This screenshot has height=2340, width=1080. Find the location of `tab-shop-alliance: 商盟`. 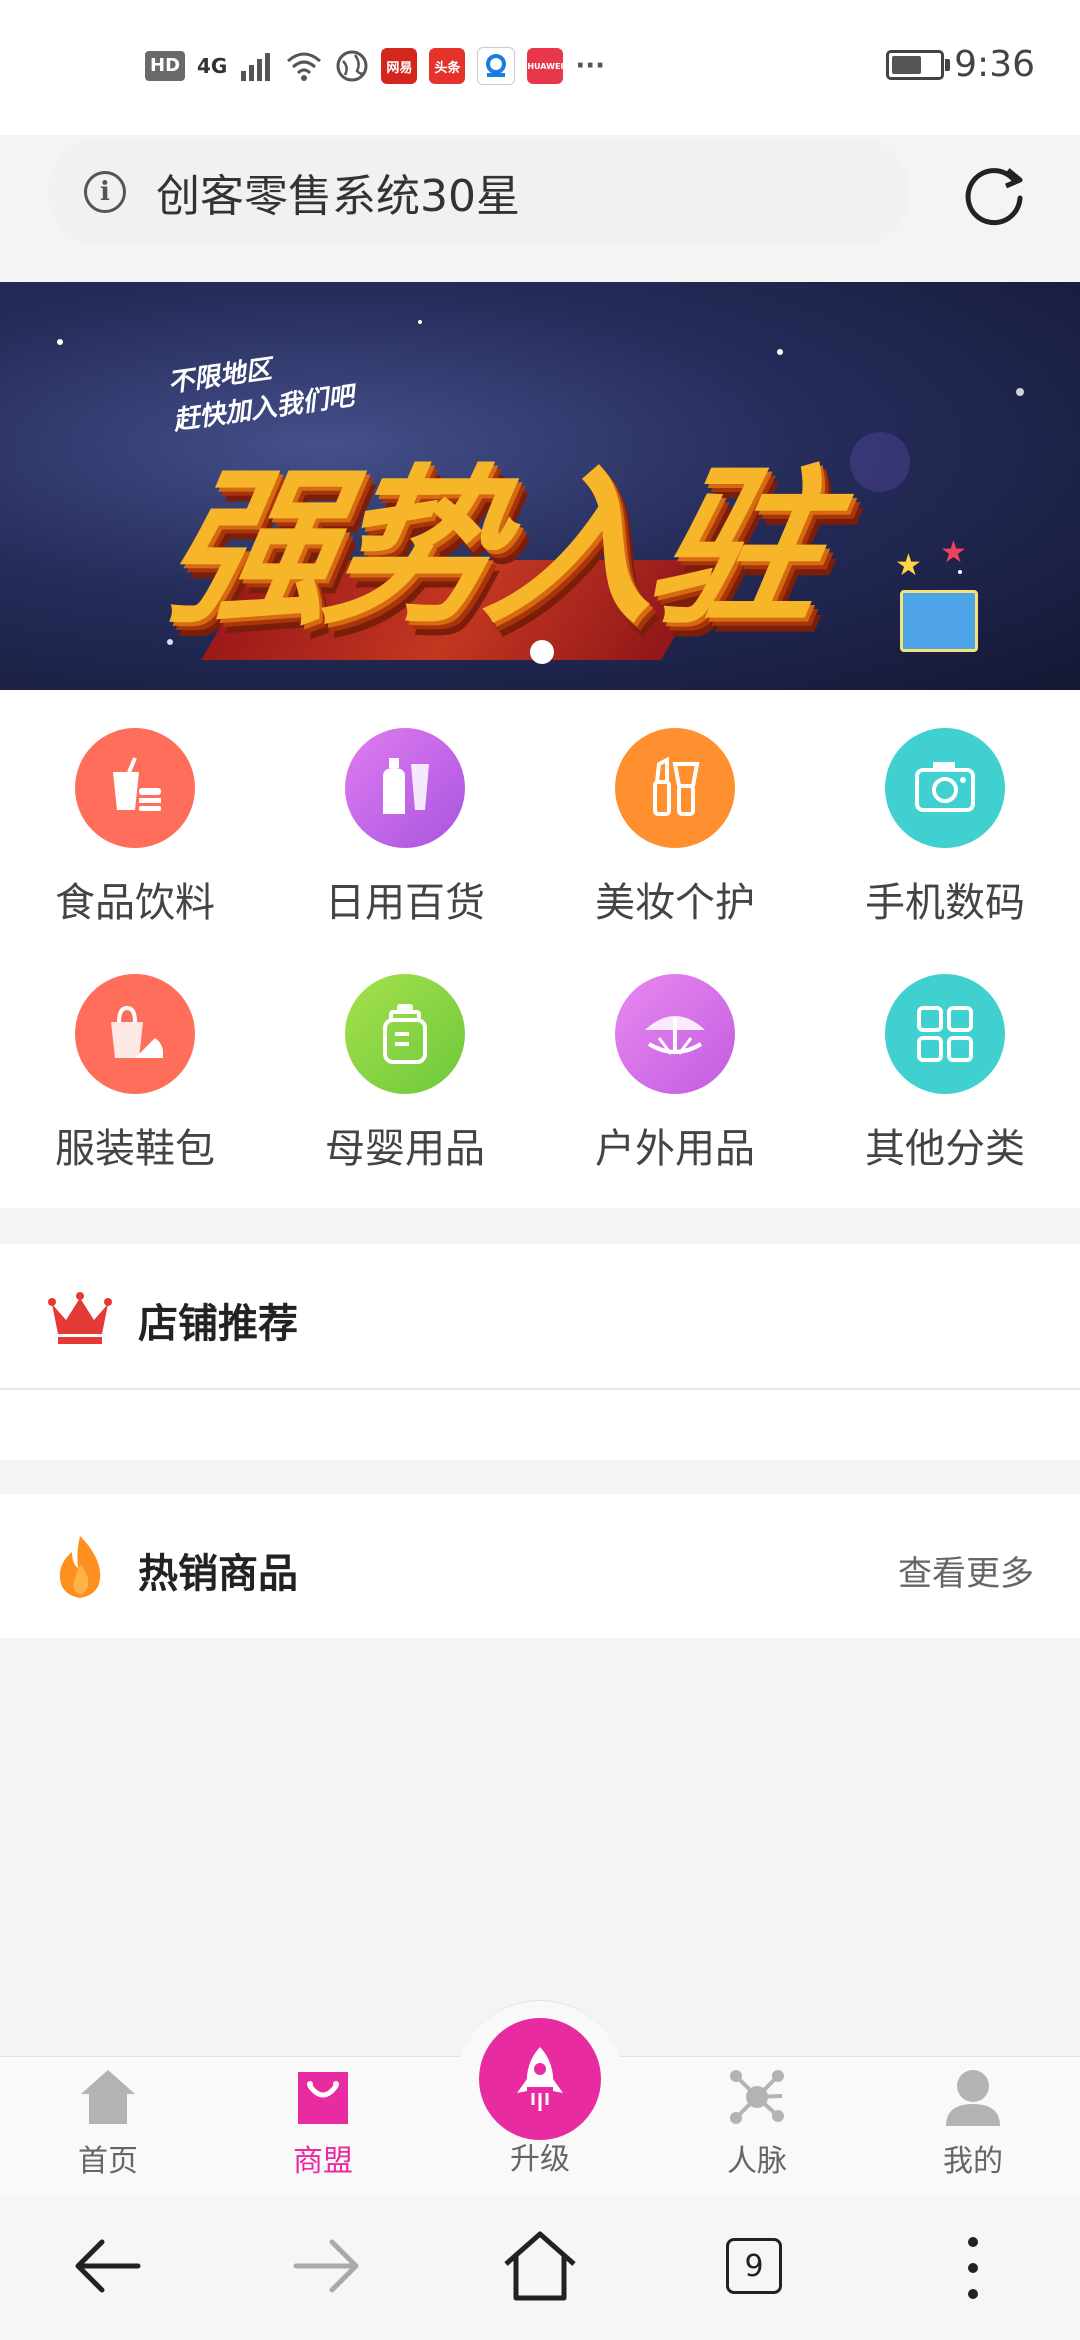

tab-shop-alliance: 商盟 is located at coordinates (323, 2123).